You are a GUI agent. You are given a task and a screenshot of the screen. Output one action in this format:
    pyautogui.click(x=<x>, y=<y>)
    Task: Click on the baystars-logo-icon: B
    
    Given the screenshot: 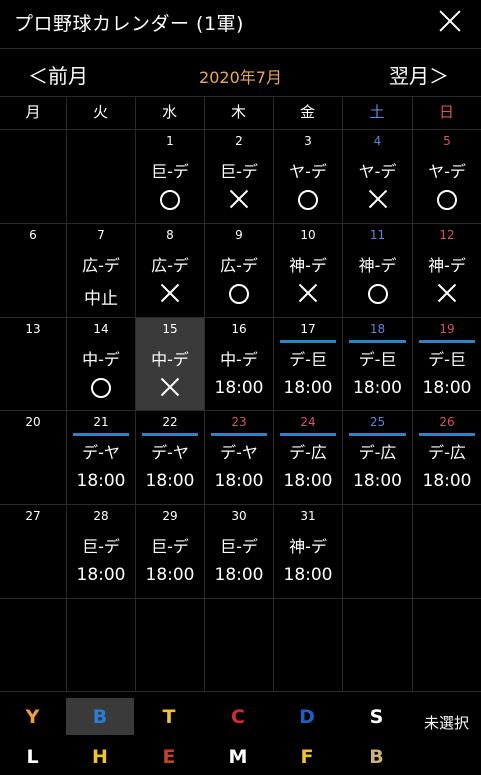 What is the action you would take?
    pyautogui.click(x=100, y=716)
    